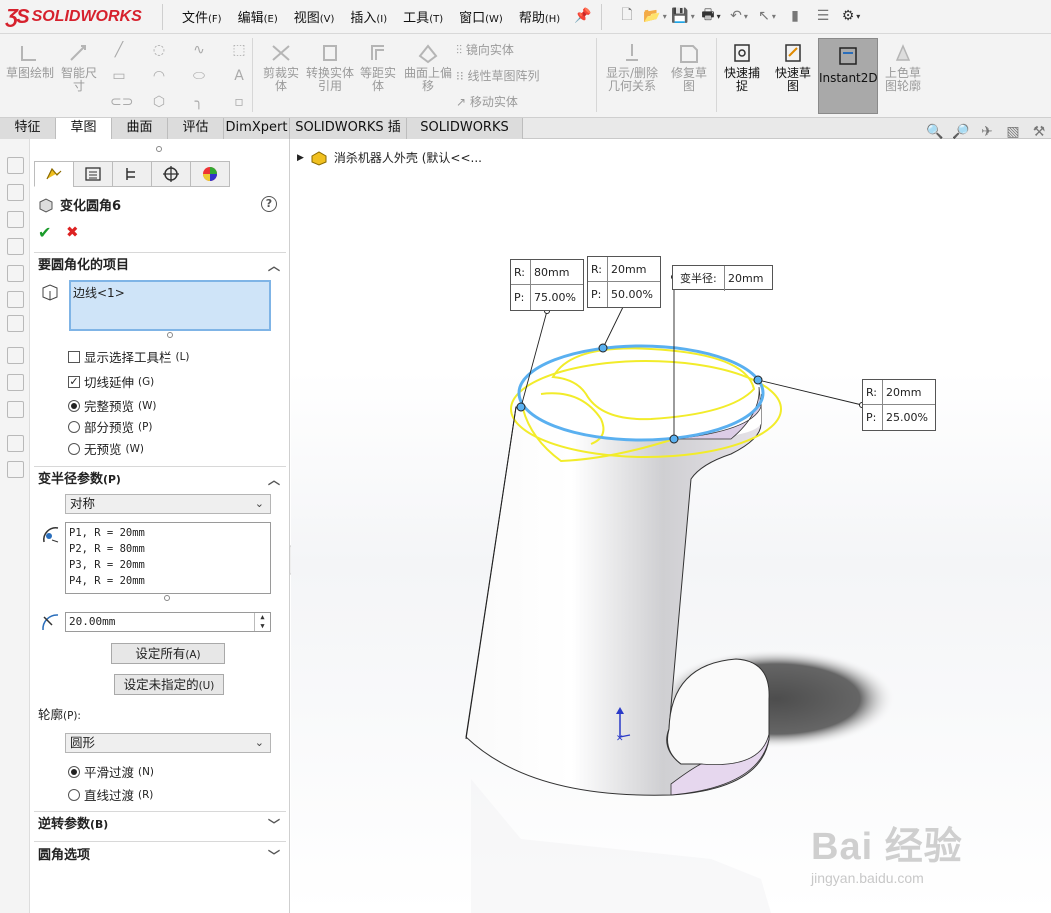 The image size is (1051, 913). Describe the element at coordinates (627, 16) in the screenshot. I see `new-document-icon: 🗋` at that location.